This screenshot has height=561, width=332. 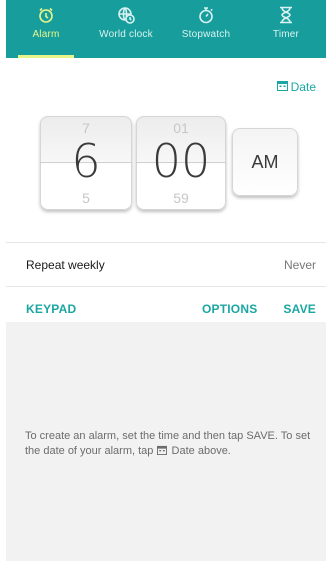 I want to click on tab-stopwatch: Stopwatch, so click(x=206, y=29).